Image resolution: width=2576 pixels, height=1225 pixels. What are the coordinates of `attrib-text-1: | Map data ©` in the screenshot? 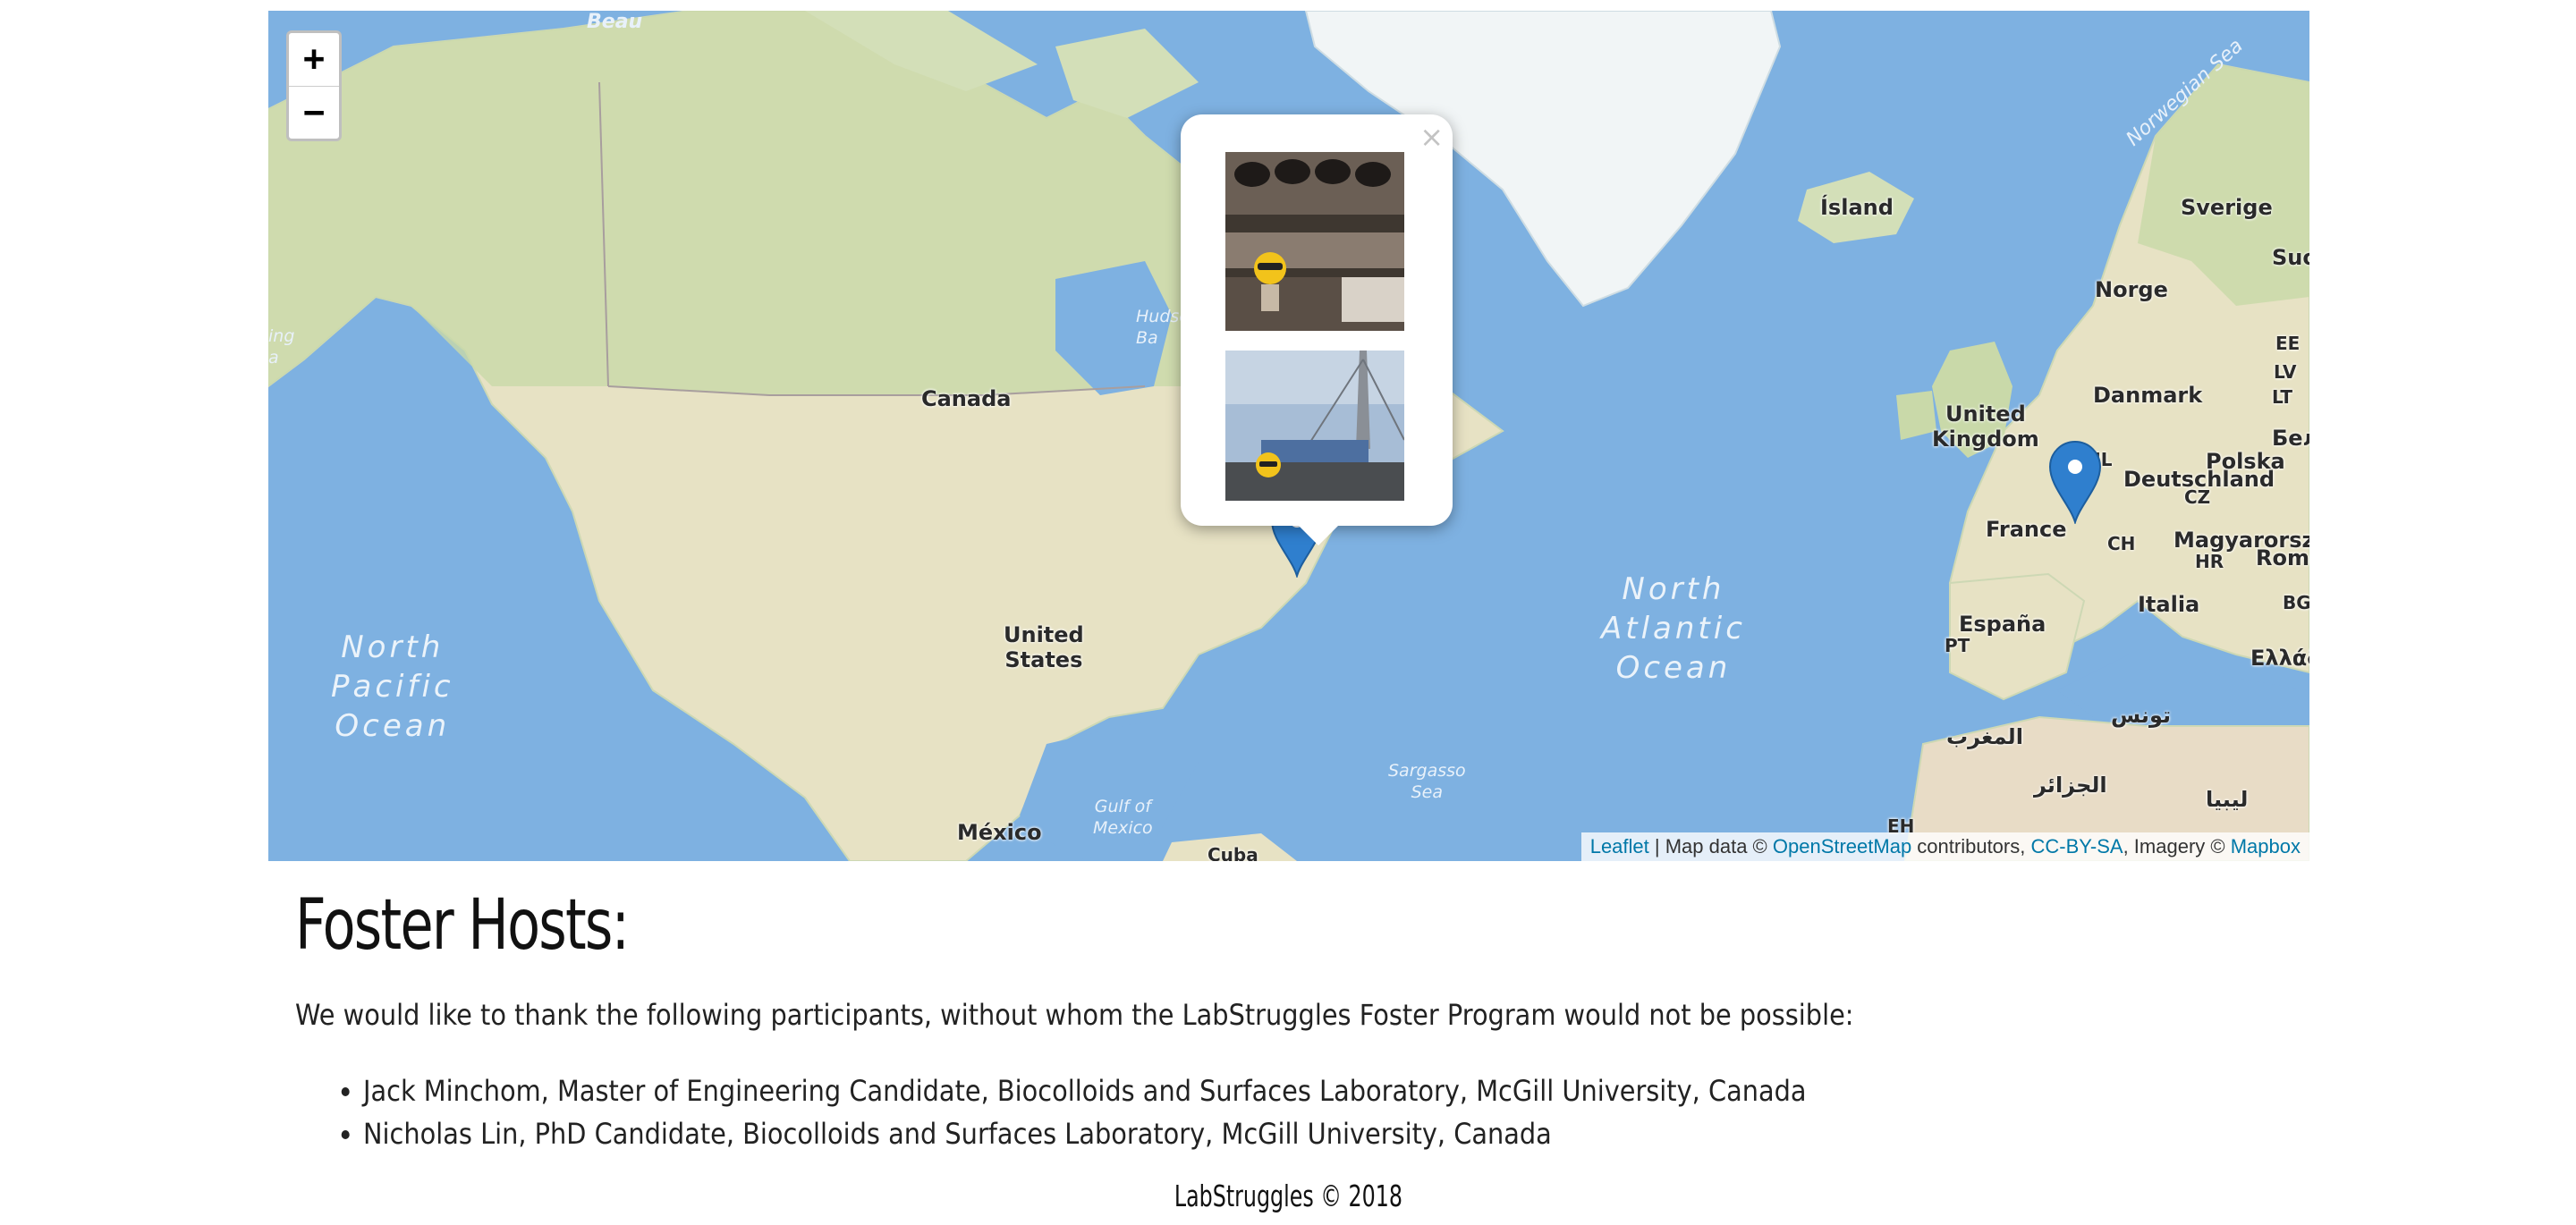 It's located at (1710, 846).